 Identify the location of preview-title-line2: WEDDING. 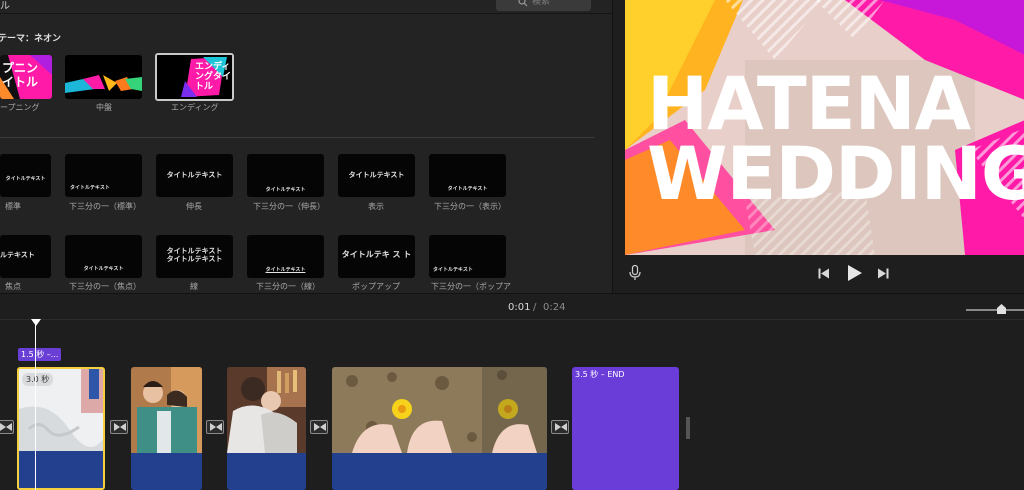
(835, 174).